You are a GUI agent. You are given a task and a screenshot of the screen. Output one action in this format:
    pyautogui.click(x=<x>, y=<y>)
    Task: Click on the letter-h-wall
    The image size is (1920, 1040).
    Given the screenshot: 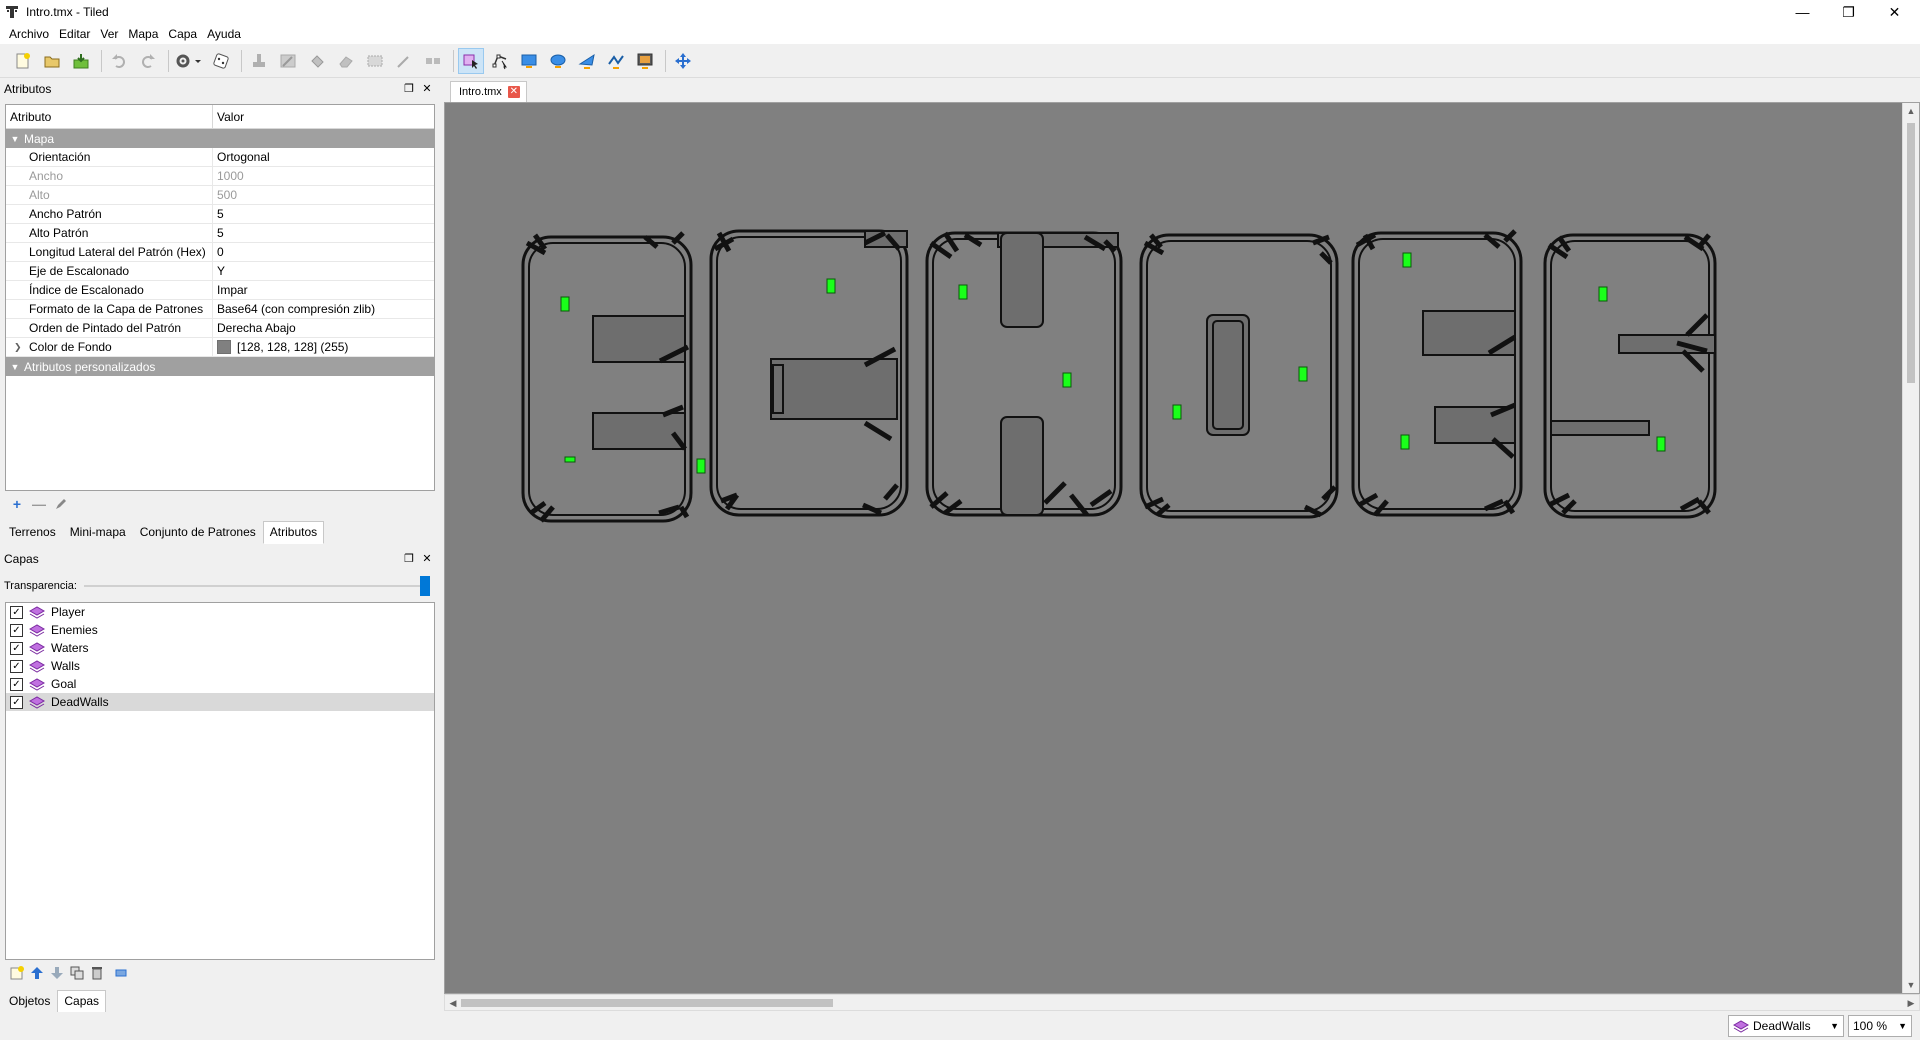 What is the action you would take?
    pyautogui.click(x=1024, y=374)
    